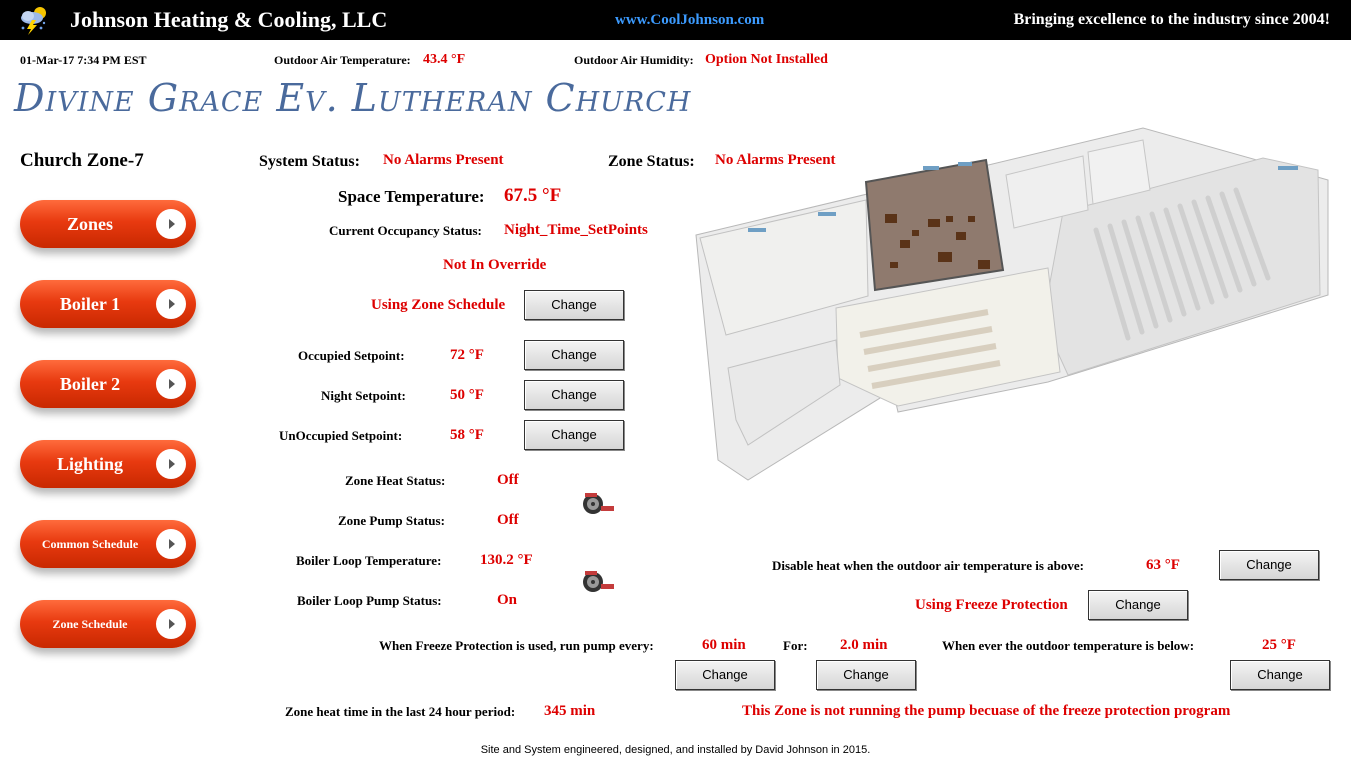  I want to click on occupancy-status-label: Current Occupancy Status:, so click(405, 230).